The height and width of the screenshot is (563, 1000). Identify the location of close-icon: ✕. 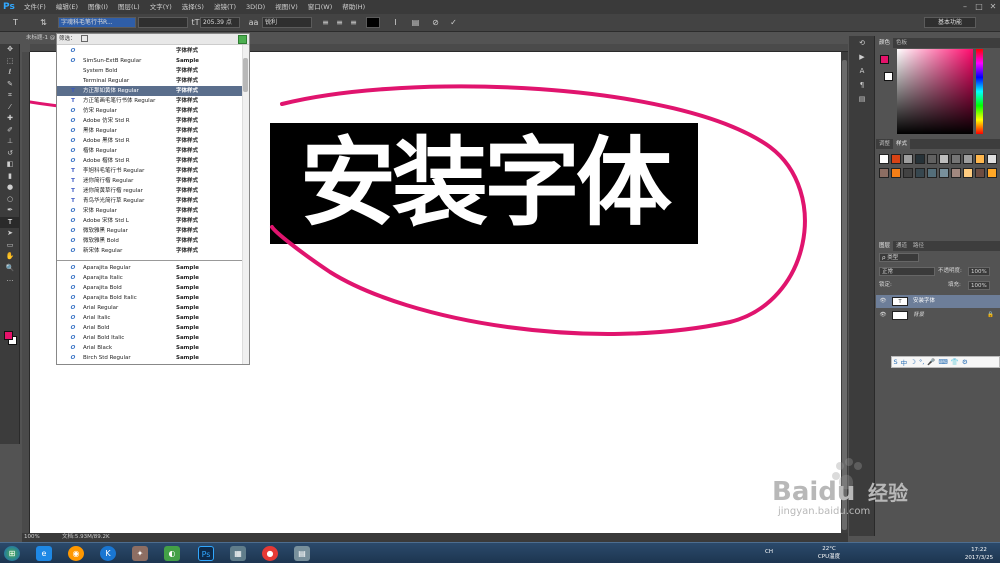
(993, 7).